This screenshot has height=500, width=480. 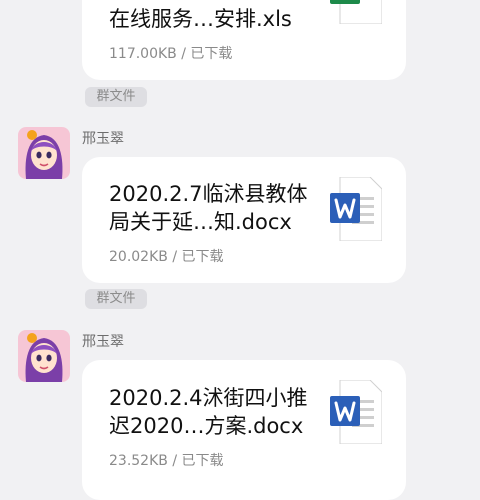 What do you see at coordinates (356, 12) in the screenshot?
I see `excel-icon` at bounding box center [356, 12].